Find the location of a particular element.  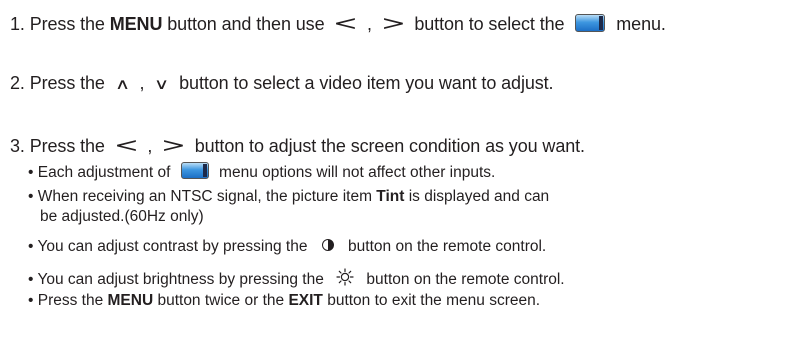

down-arrow-symbol: ∨ is located at coordinates (162, 84).